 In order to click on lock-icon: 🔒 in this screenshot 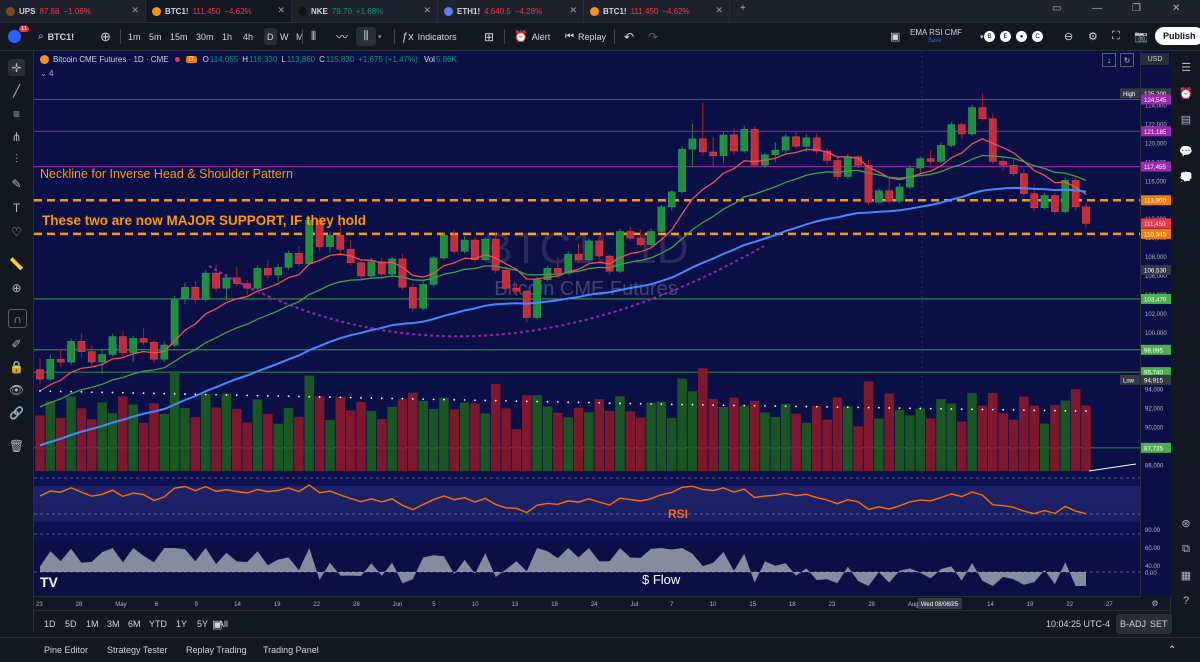, I will do `click(16, 366)`.